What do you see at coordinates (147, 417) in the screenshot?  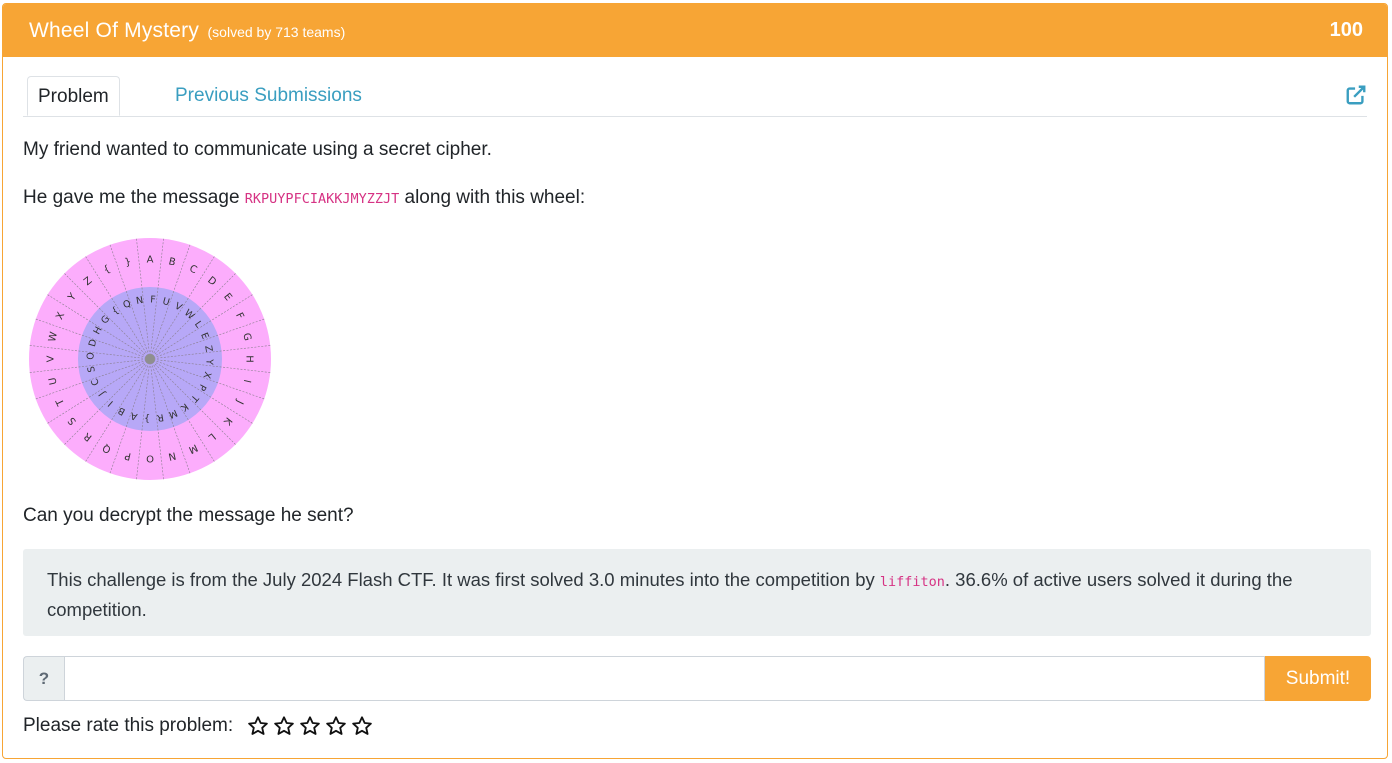 I see `inner-letter: }` at bounding box center [147, 417].